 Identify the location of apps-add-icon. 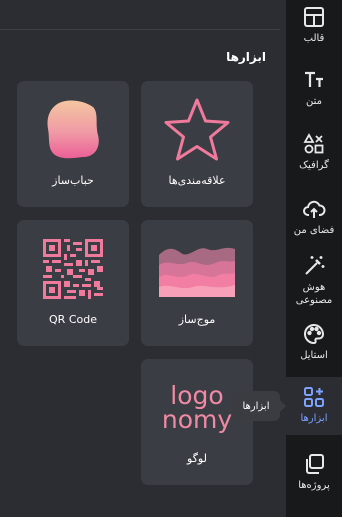
(314, 398).